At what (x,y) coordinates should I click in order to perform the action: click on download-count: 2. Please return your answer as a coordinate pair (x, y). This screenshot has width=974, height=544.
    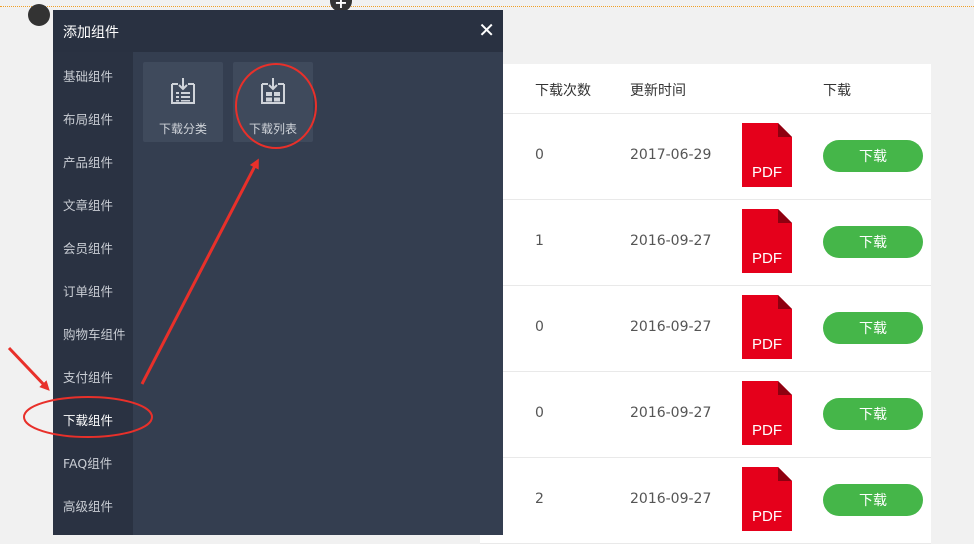
    Looking at the image, I should click on (539, 499).